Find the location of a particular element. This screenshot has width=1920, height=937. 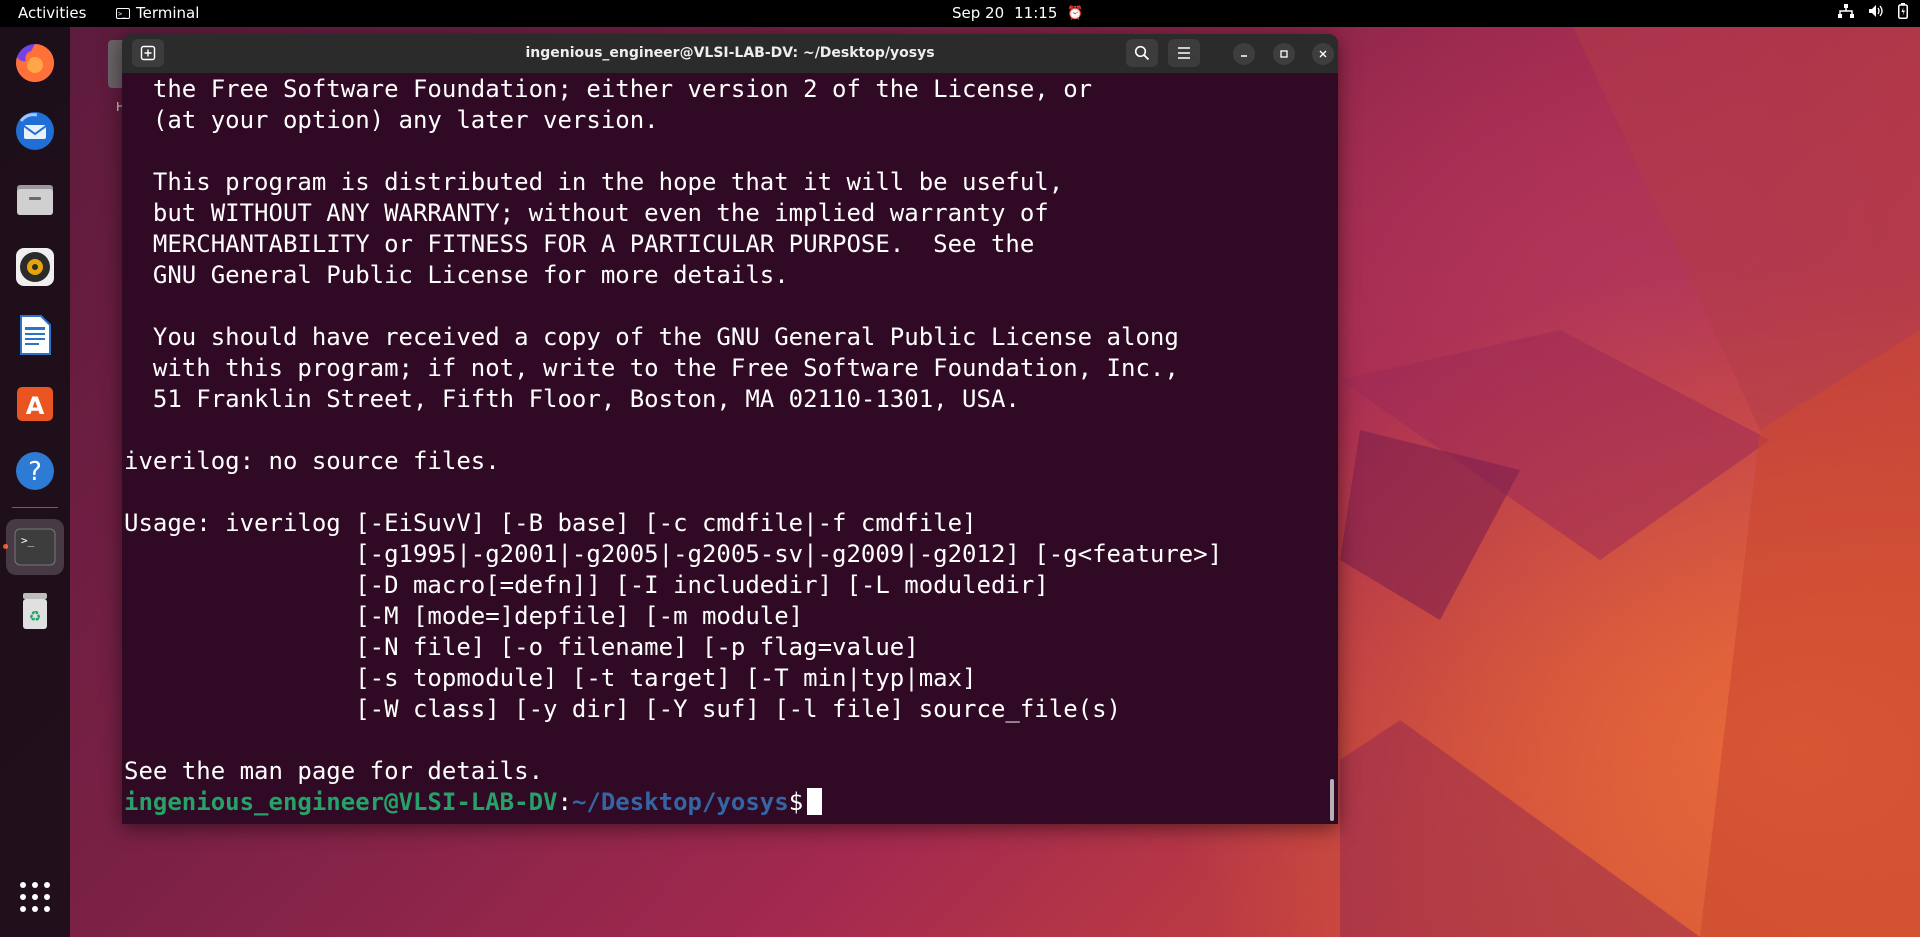

dock: A ? >_ ♻ is located at coordinates (35, 482).